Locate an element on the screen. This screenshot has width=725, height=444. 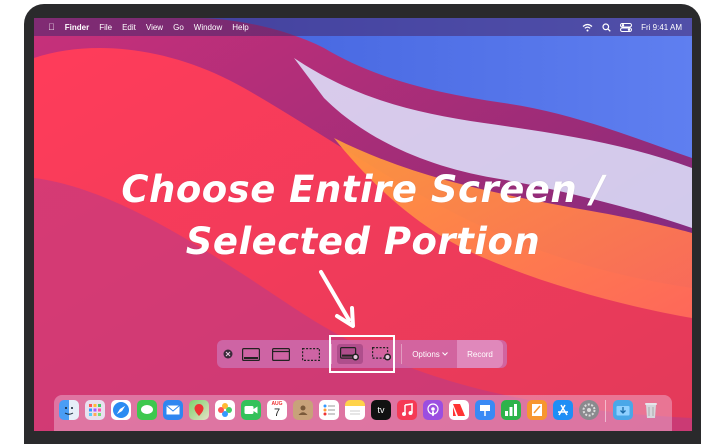
capture-entire-screen-button is located at coordinates (251, 354).